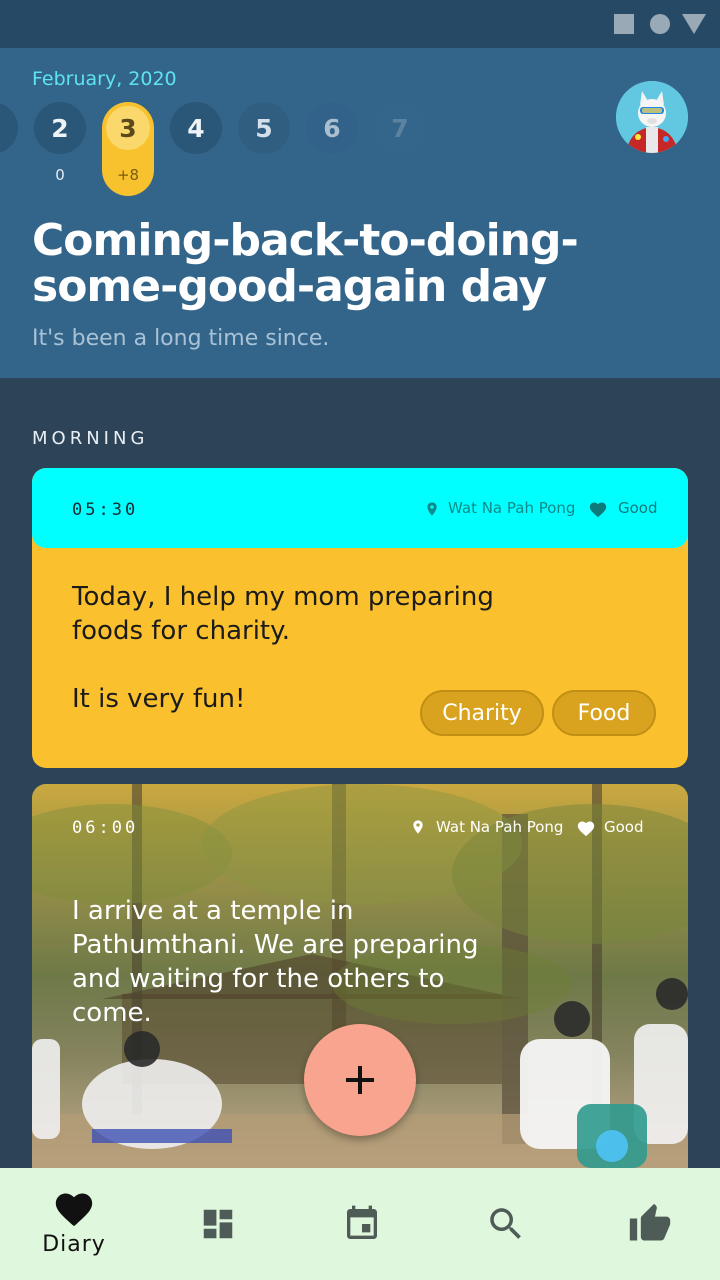 This screenshot has height=1280, width=720. What do you see at coordinates (400, 128) in the screenshot?
I see `day-chip-7: 7` at bounding box center [400, 128].